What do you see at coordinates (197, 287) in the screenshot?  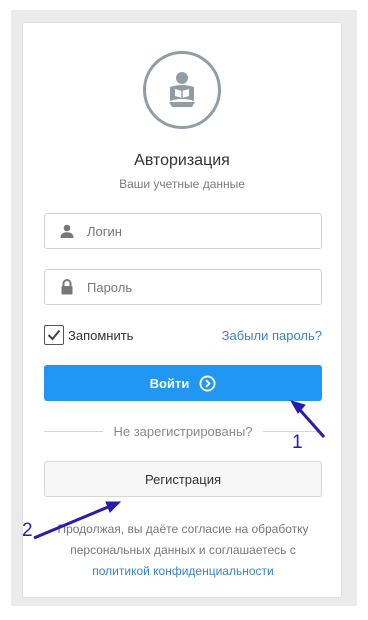 I see `password-input` at bounding box center [197, 287].